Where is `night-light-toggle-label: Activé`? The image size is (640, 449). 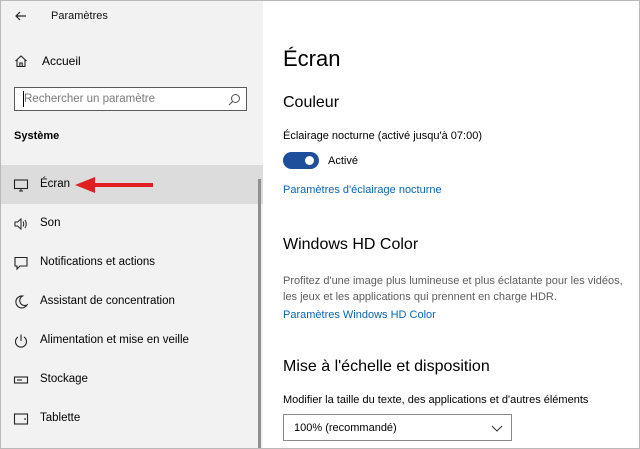 night-light-toggle-label: Activé is located at coordinates (343, 161).